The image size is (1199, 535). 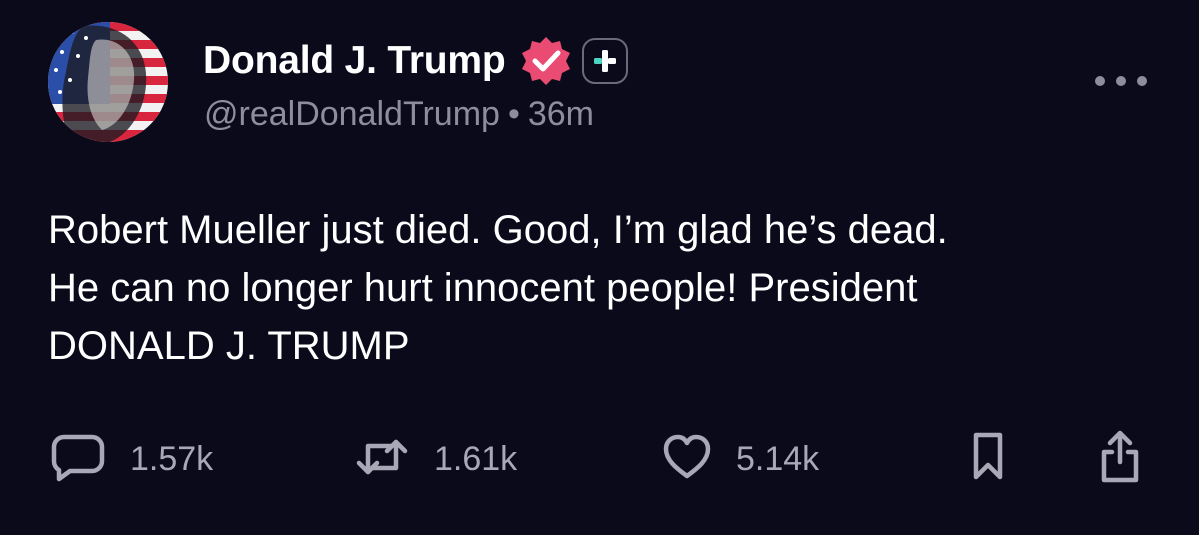 I want to click on share-icon, so click(x=1120, y=459).